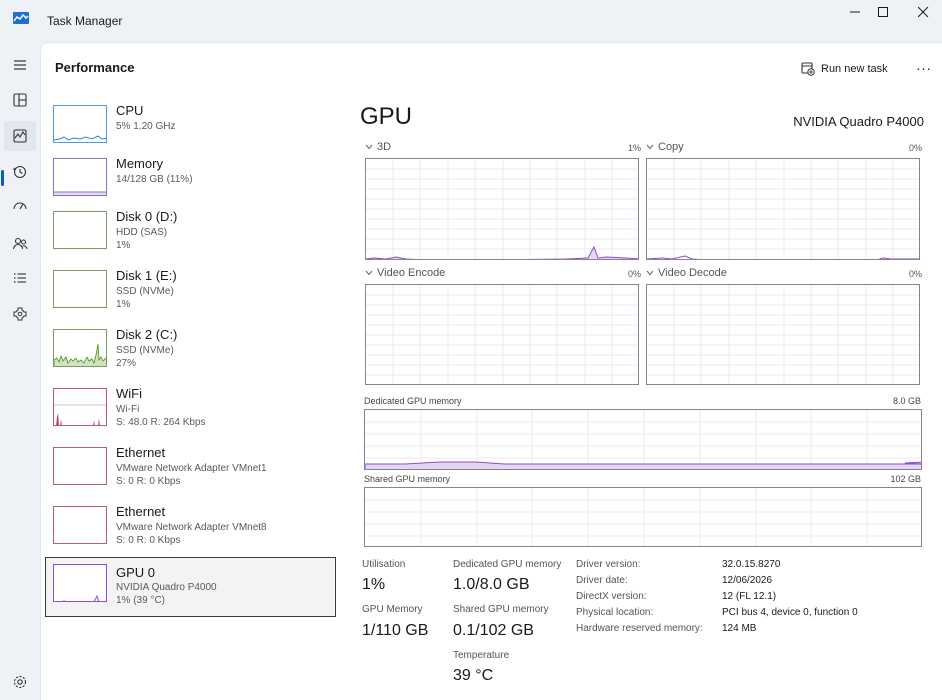 Image resolution: width=942 pixels, height=700 pixels. What do you see at coordinates (20, 207) in the screenshot?
I see `nav-startup-apps` at bounding box center [20, 207].